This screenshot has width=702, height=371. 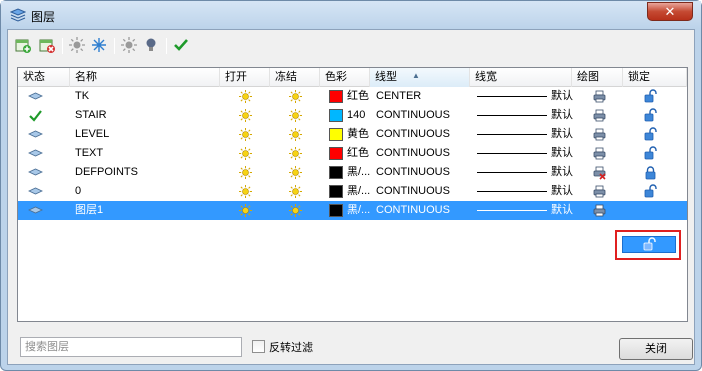 I want to click on header-linetype: ▲ 线型, so click(x=420, y=77).